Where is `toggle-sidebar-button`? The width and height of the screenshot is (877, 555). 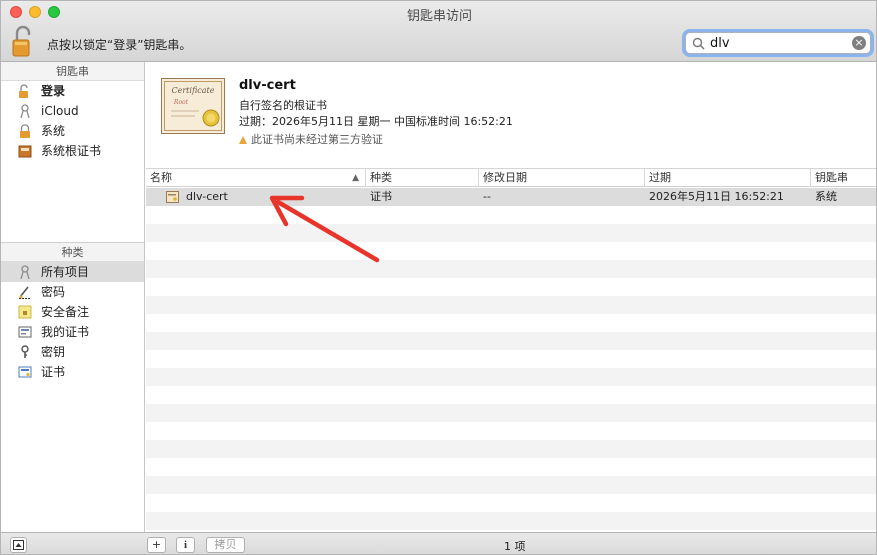
toggle-sidebar-button is located at coordinates (18, 545).